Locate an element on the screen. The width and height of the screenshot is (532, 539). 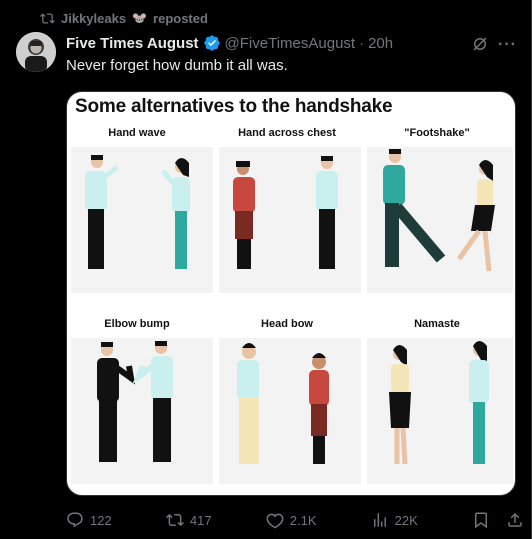
grok-icon is located at coordinates (480, 44).